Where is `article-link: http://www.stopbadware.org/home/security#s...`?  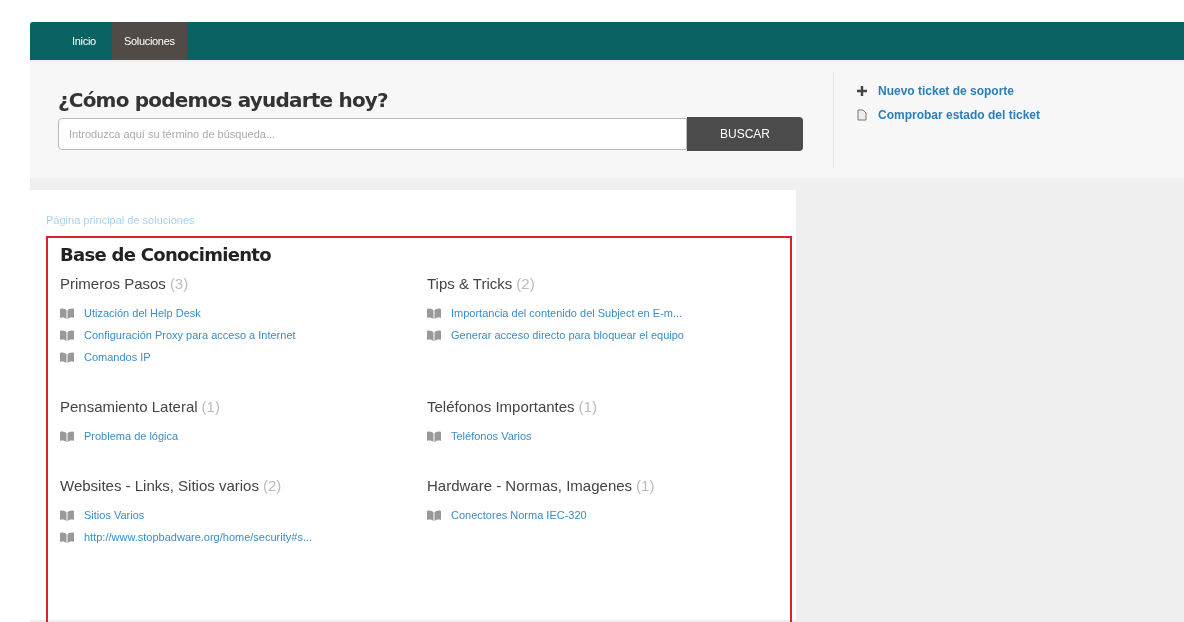
article-link: http://www.stopbadware.org/home/security#s... is located at coordinates (198, 537).